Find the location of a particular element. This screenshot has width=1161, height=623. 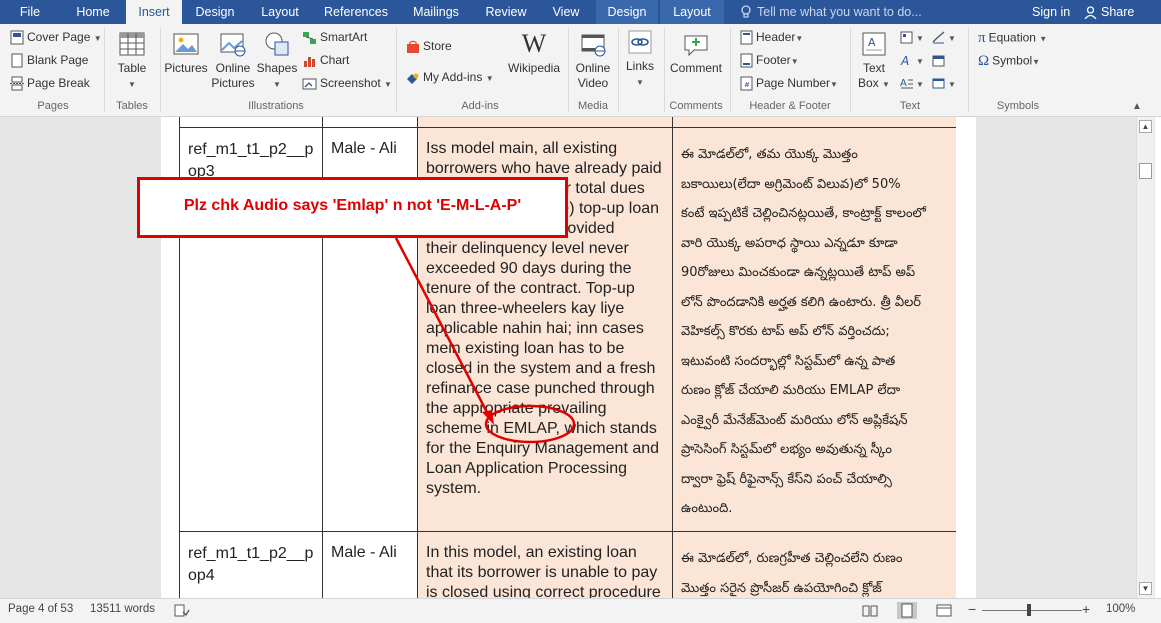

wikipedia-button: W Wikipedia is located at coordinates (534, 53).